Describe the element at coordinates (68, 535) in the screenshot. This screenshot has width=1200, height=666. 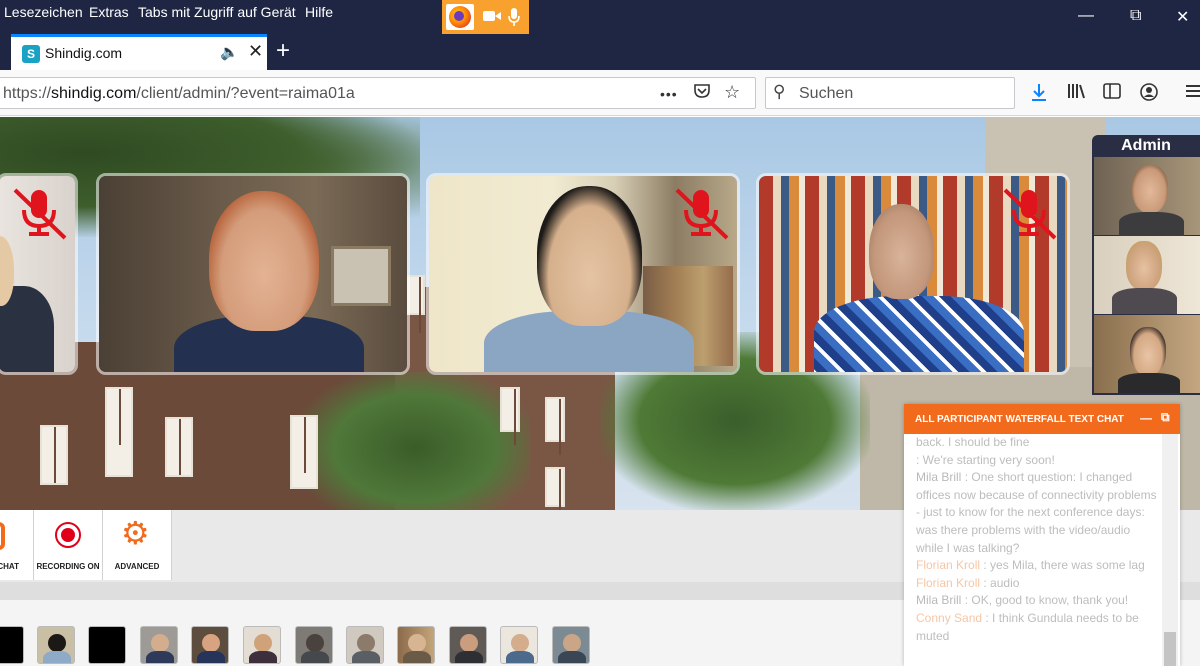
I see `record-icon` at that location.